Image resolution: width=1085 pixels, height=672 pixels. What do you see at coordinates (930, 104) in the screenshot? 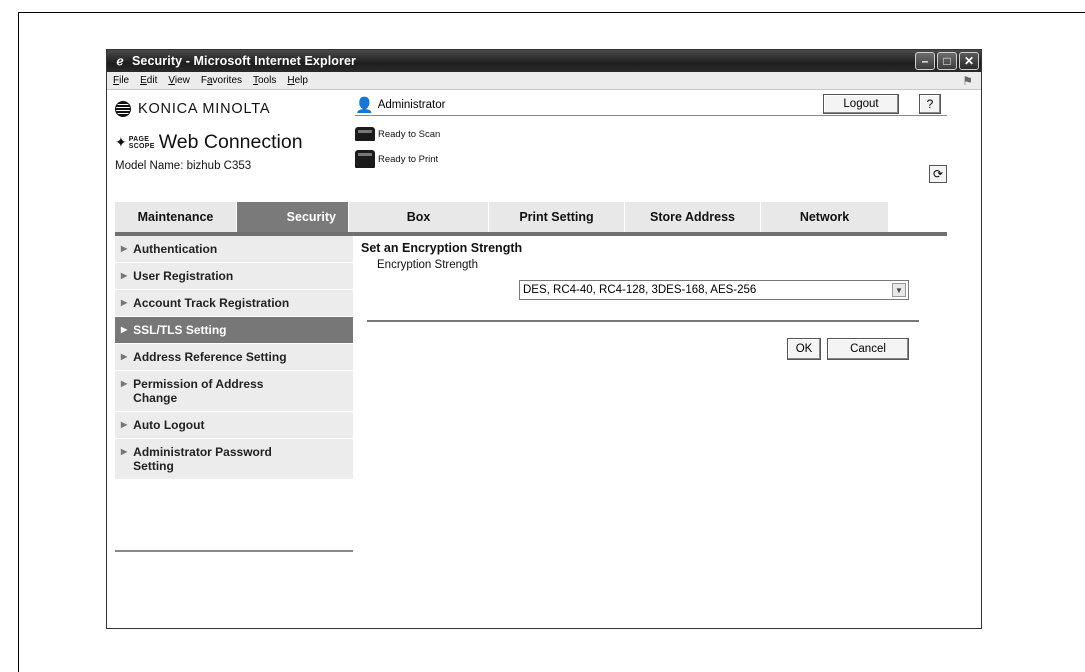
I see `help-button: ?` at bounding box center [930, 104].